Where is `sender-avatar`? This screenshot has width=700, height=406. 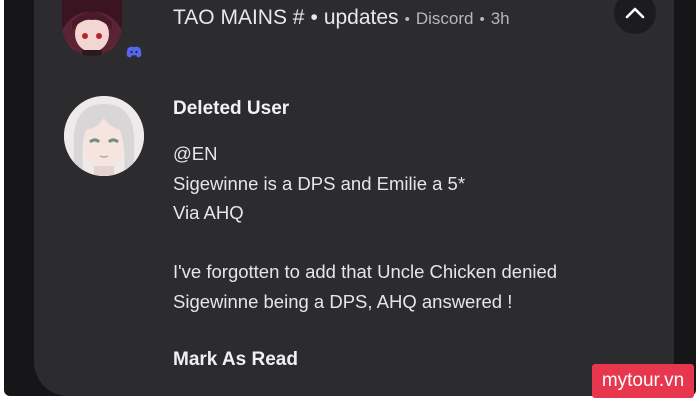
sender-avatar is located at coordinates (104, 136).